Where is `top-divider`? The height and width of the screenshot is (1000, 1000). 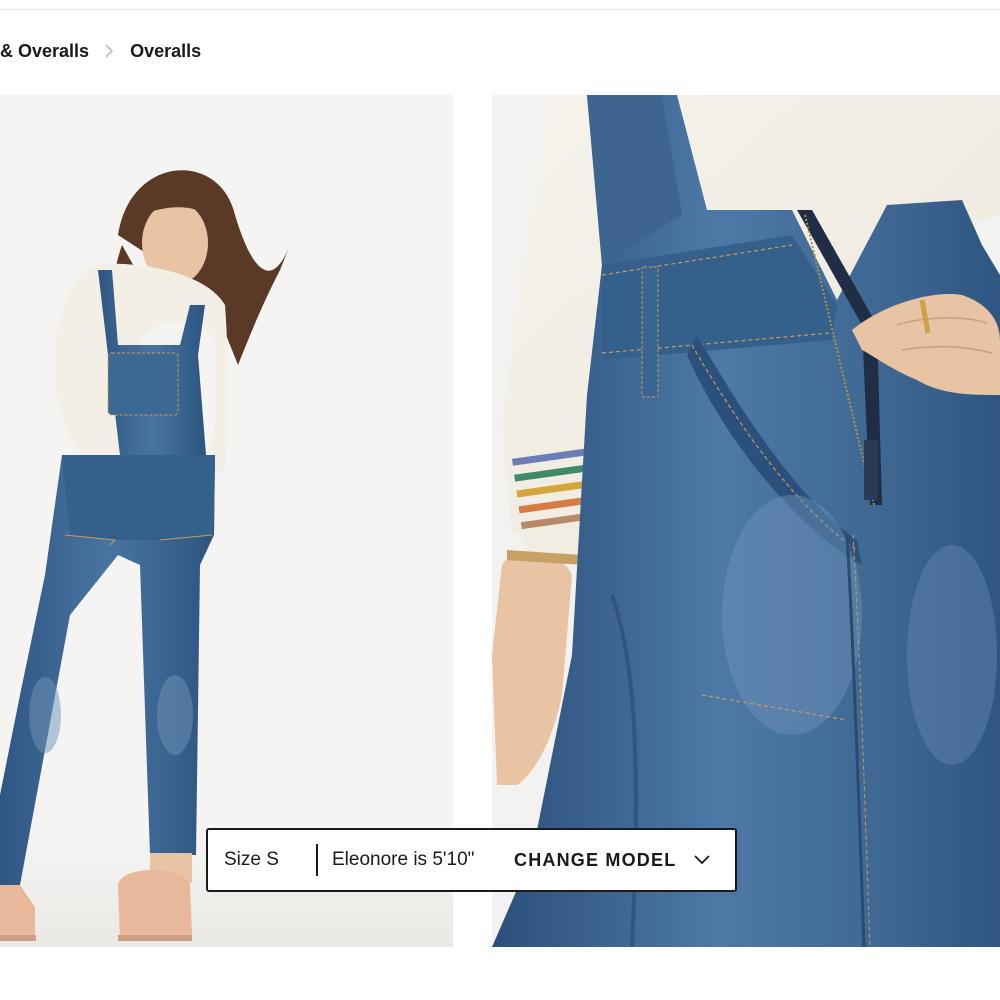
top-divider is located at coordinates (500, 9).